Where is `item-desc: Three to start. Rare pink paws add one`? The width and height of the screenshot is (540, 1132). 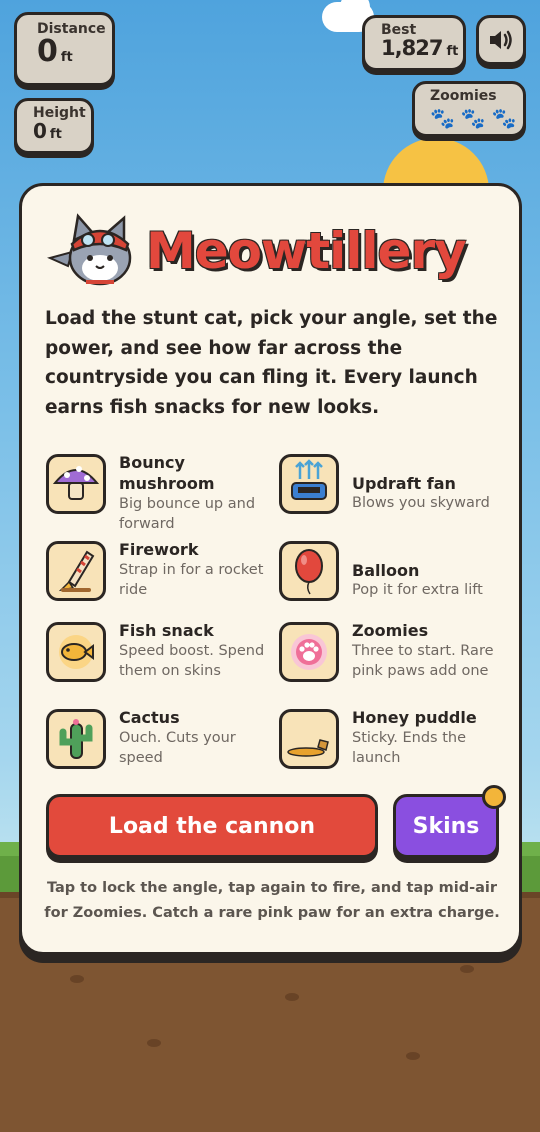 item-desc: Three to start. Rare pink paws add one is located at coordinates (423, 661).